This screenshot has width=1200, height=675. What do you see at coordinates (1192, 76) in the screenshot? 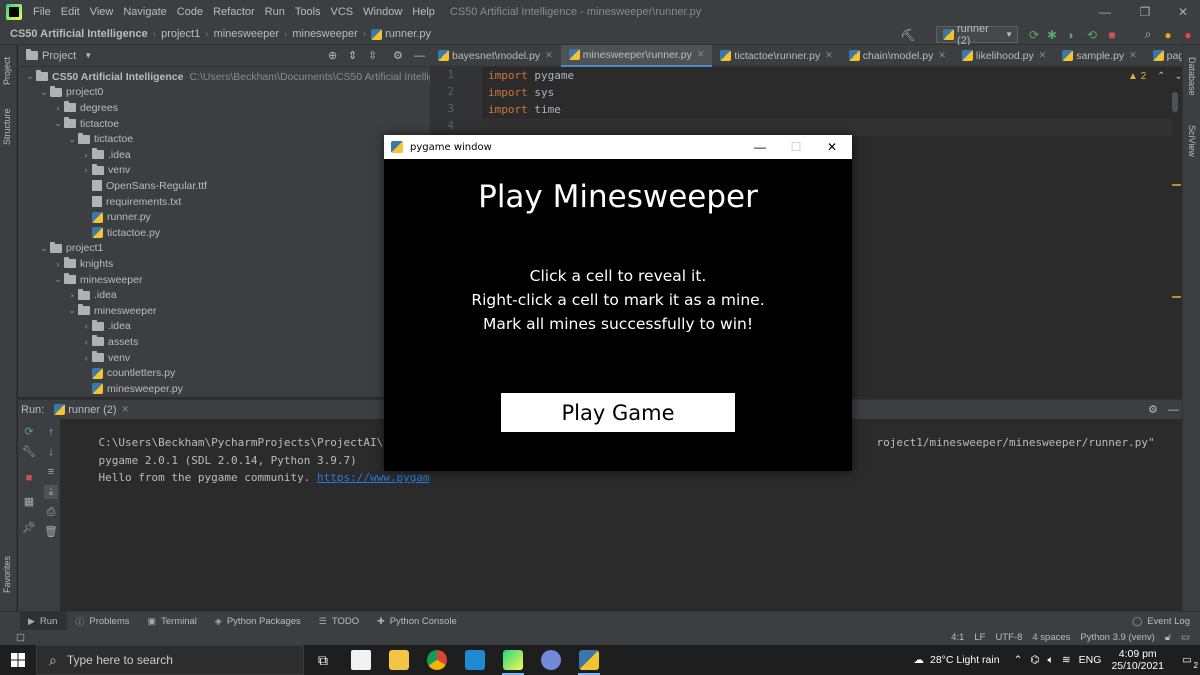
I see `database-tool-tab: Database` at bounding box center [1192, 76].